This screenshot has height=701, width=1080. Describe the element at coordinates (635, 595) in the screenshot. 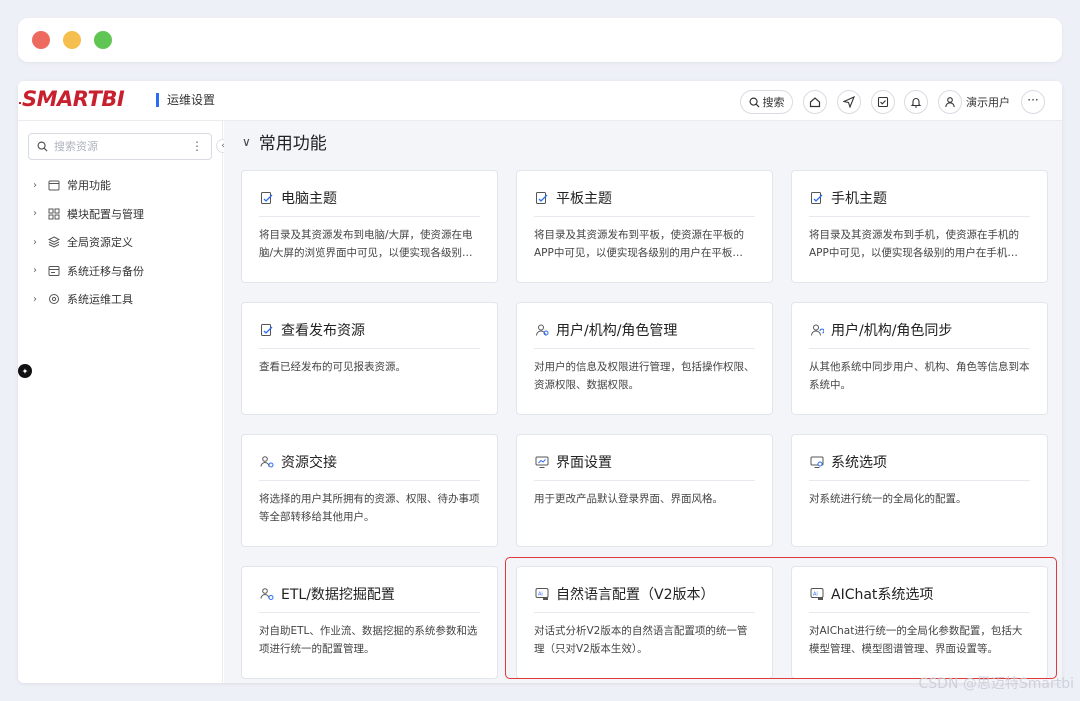

I see `card-title: 自然语言配置（V2版本）` at that location.